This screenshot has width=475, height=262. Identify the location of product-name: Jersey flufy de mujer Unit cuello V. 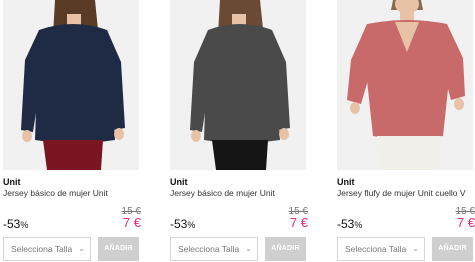
(401, 193).